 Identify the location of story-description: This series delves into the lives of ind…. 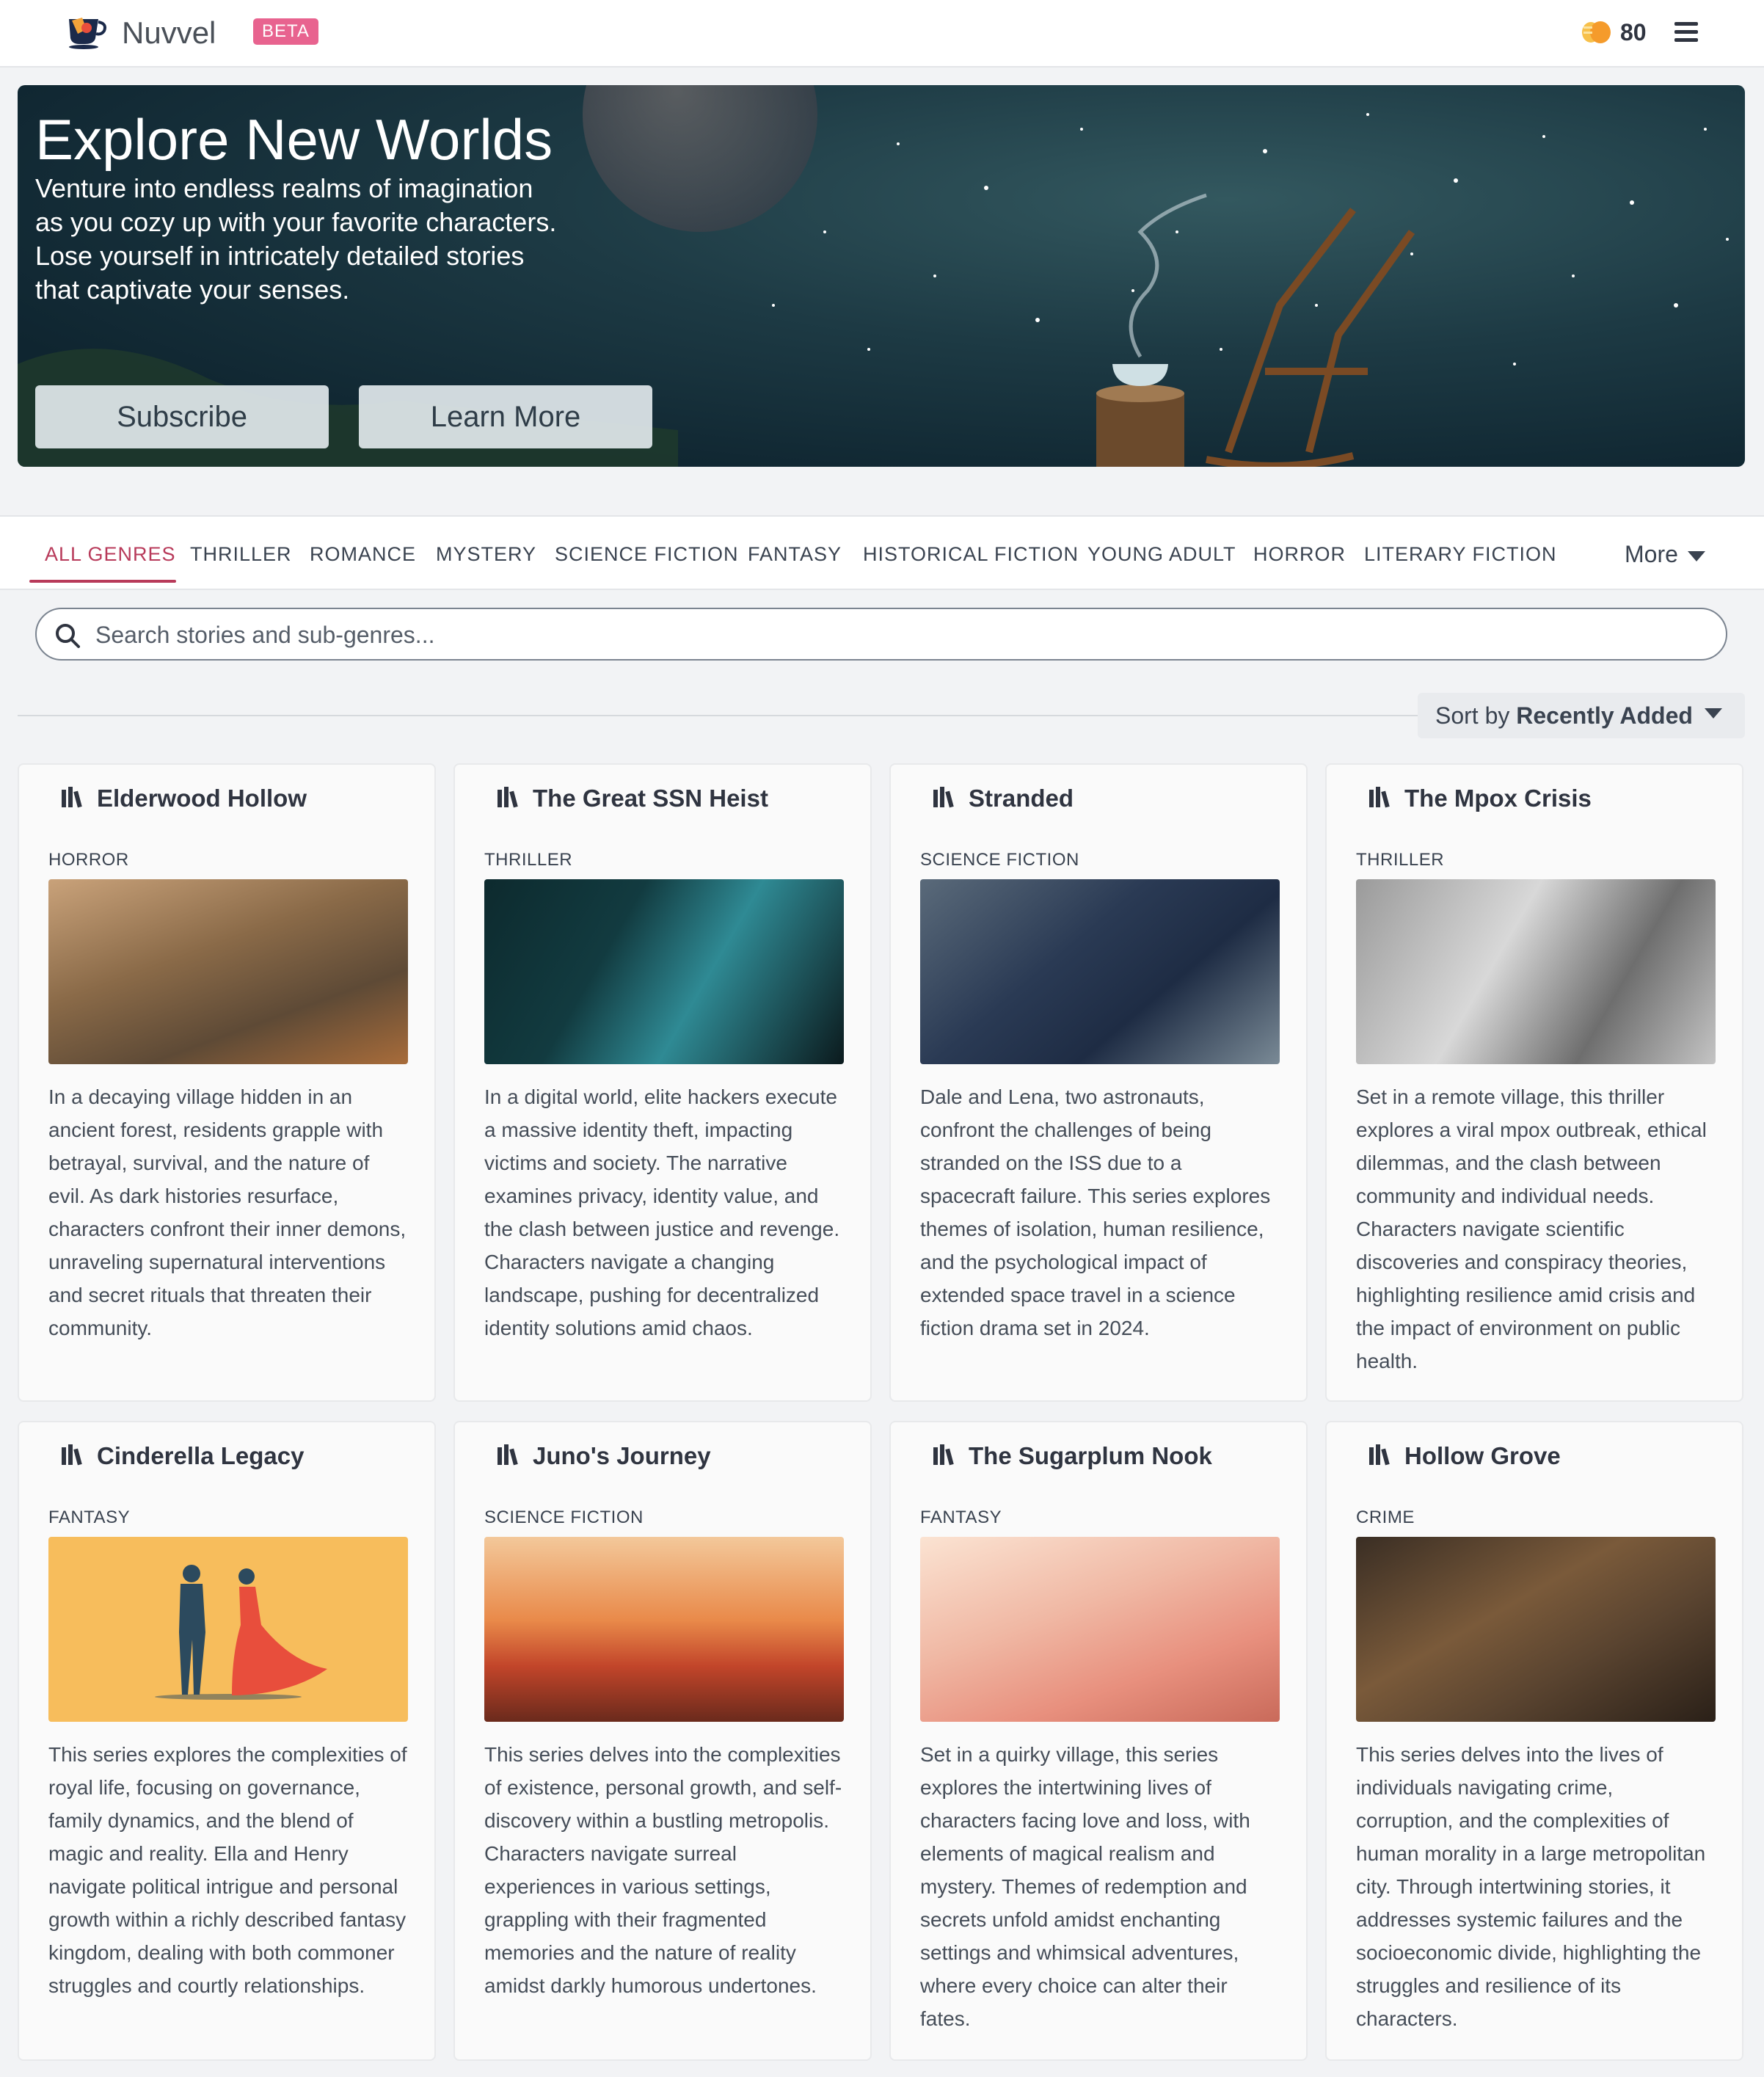
(1531, 1886).